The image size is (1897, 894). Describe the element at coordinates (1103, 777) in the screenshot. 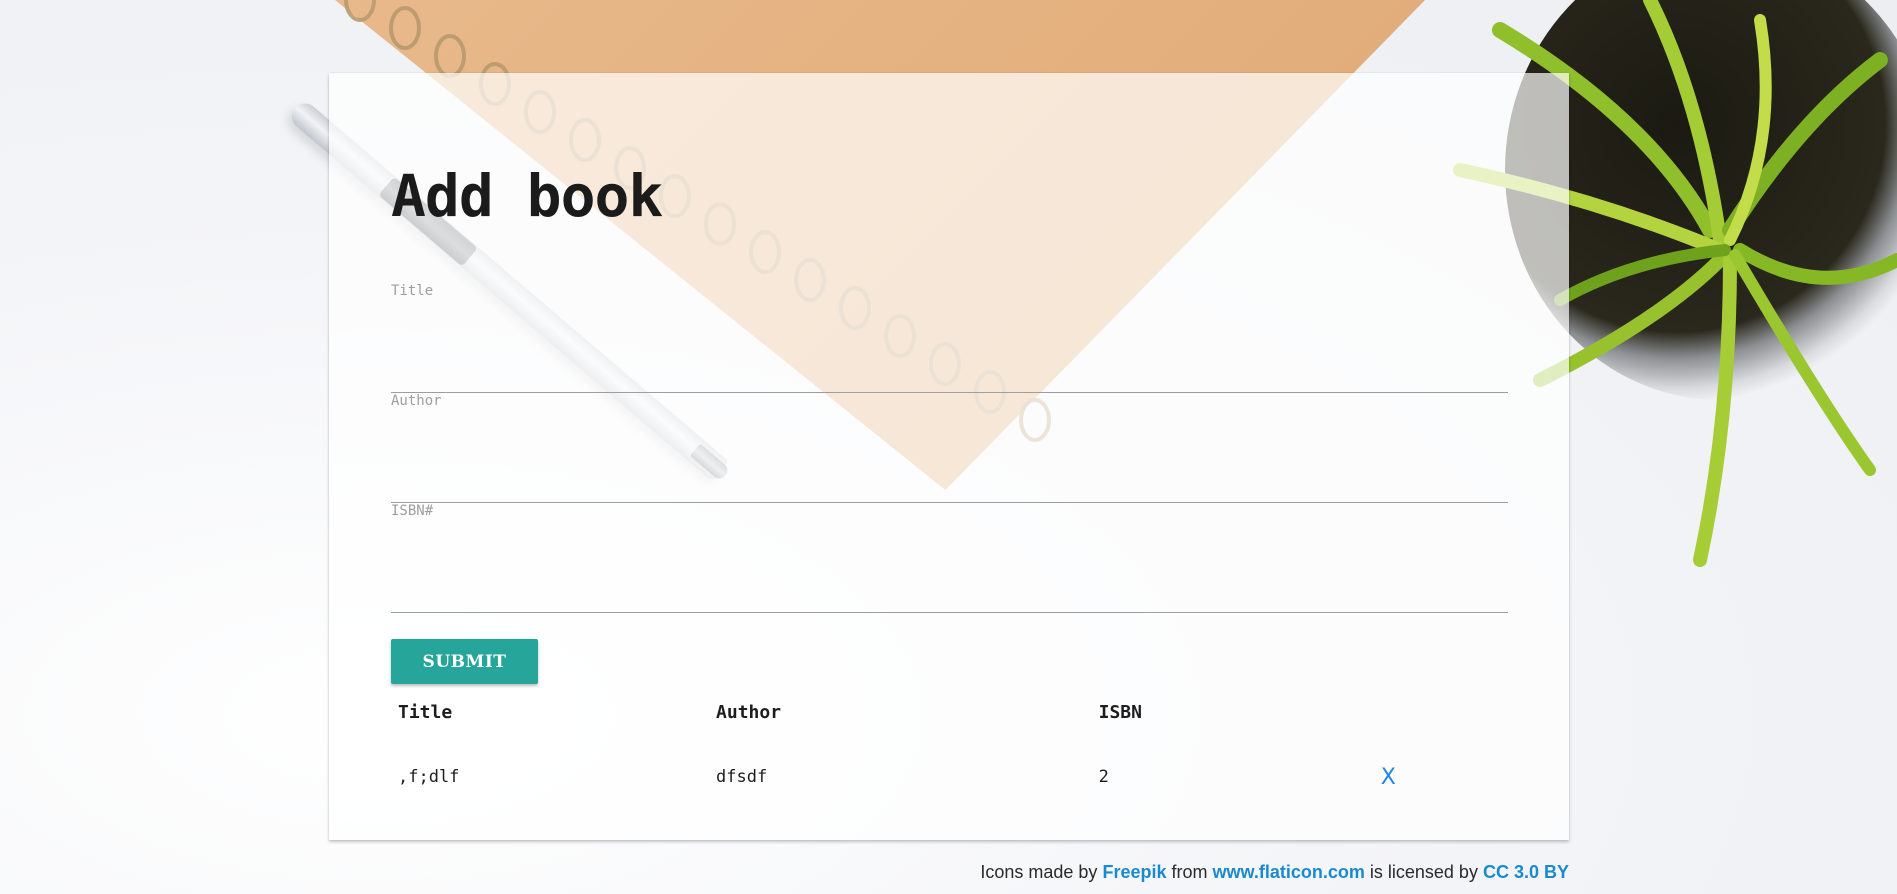

I see `book-isbn-cell: 2` at that location.